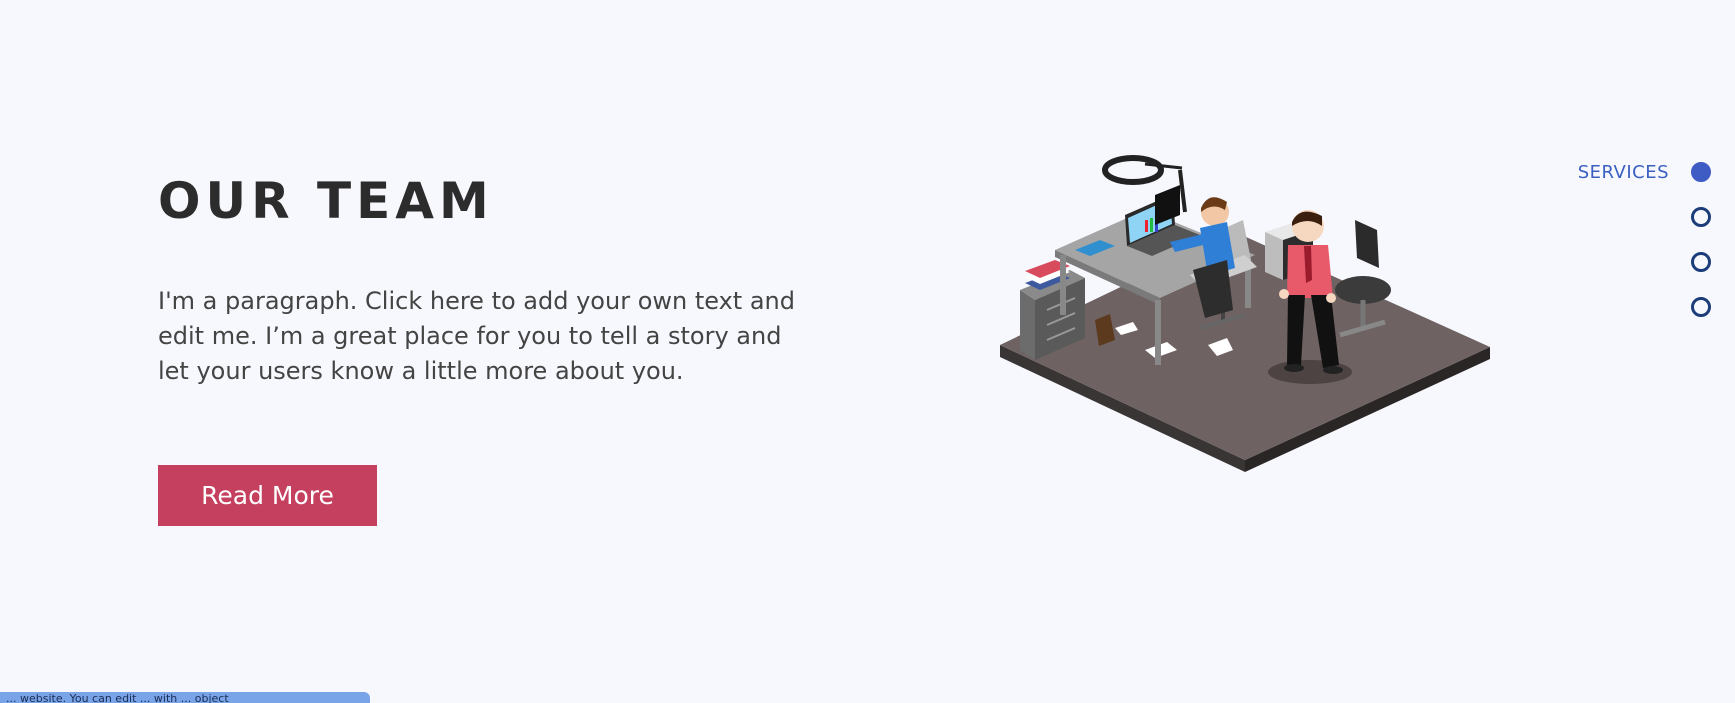  Describe the element at coordinates (1623, 172) in the screenshot. I see `nav-label-services: SERVICES` at that location.